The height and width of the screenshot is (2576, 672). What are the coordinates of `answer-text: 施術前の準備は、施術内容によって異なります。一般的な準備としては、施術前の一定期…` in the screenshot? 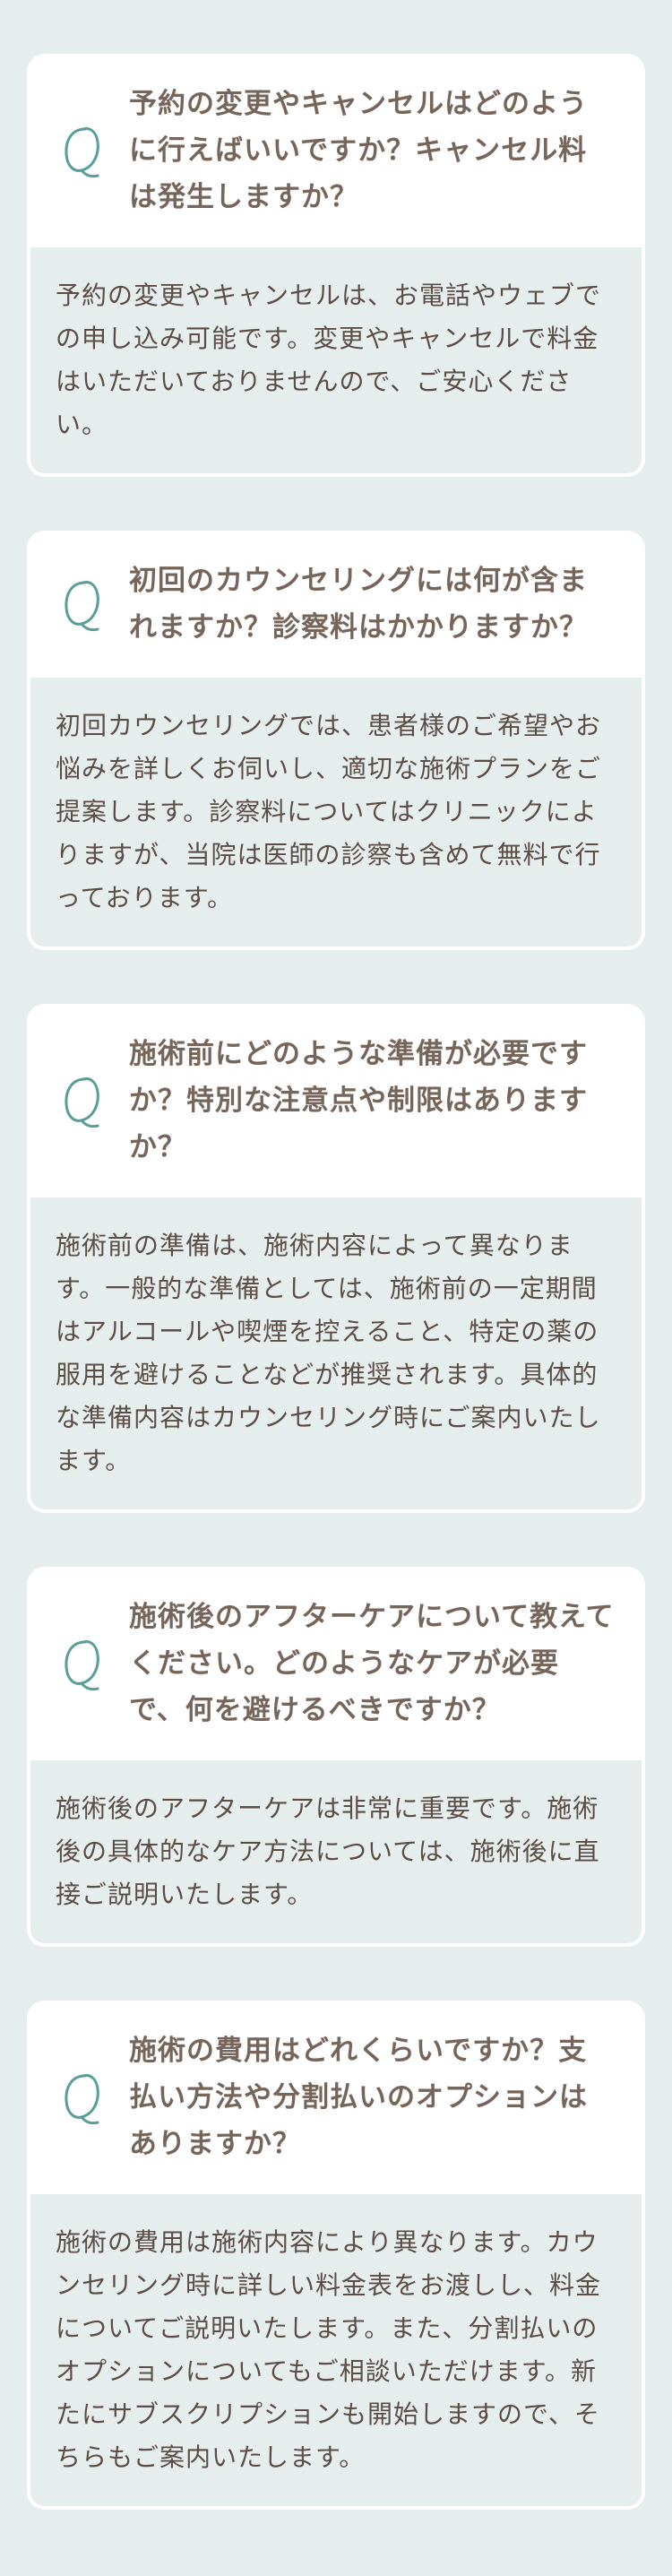 It's located at (336, 1353).